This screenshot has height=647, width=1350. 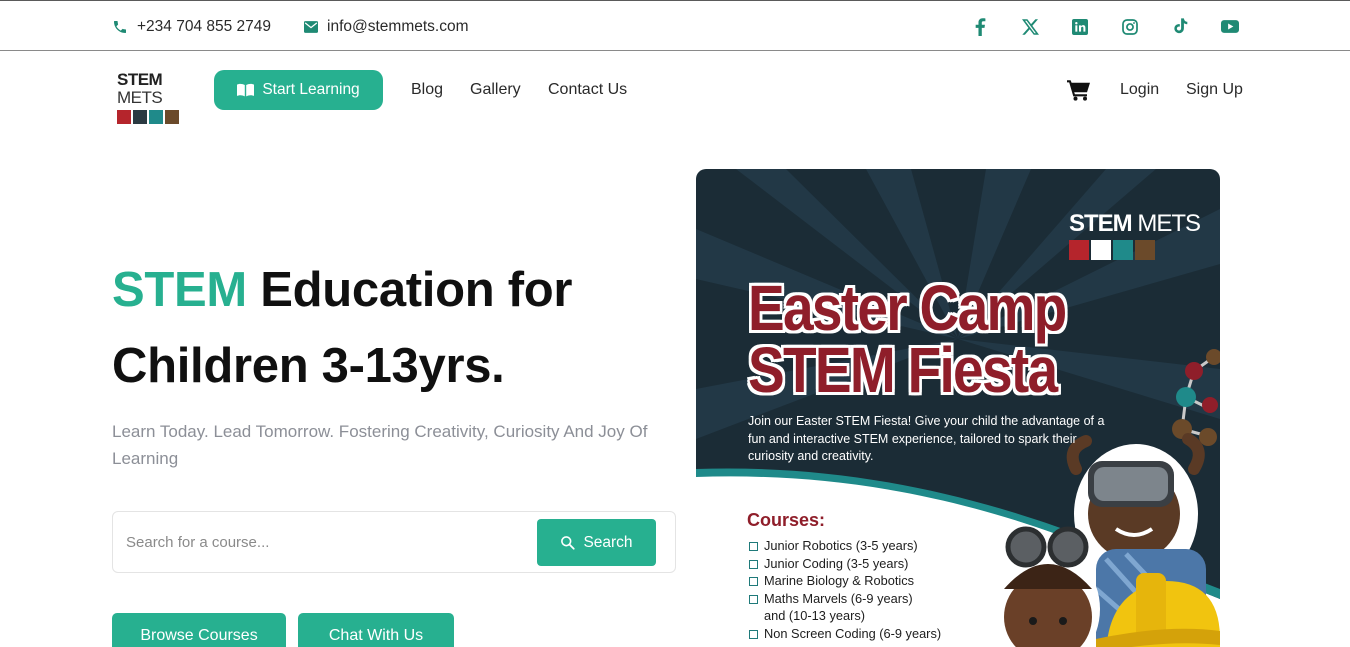 I want to click on course-item: Junior Robotics (3-5 years), so click(x=845, y=546).